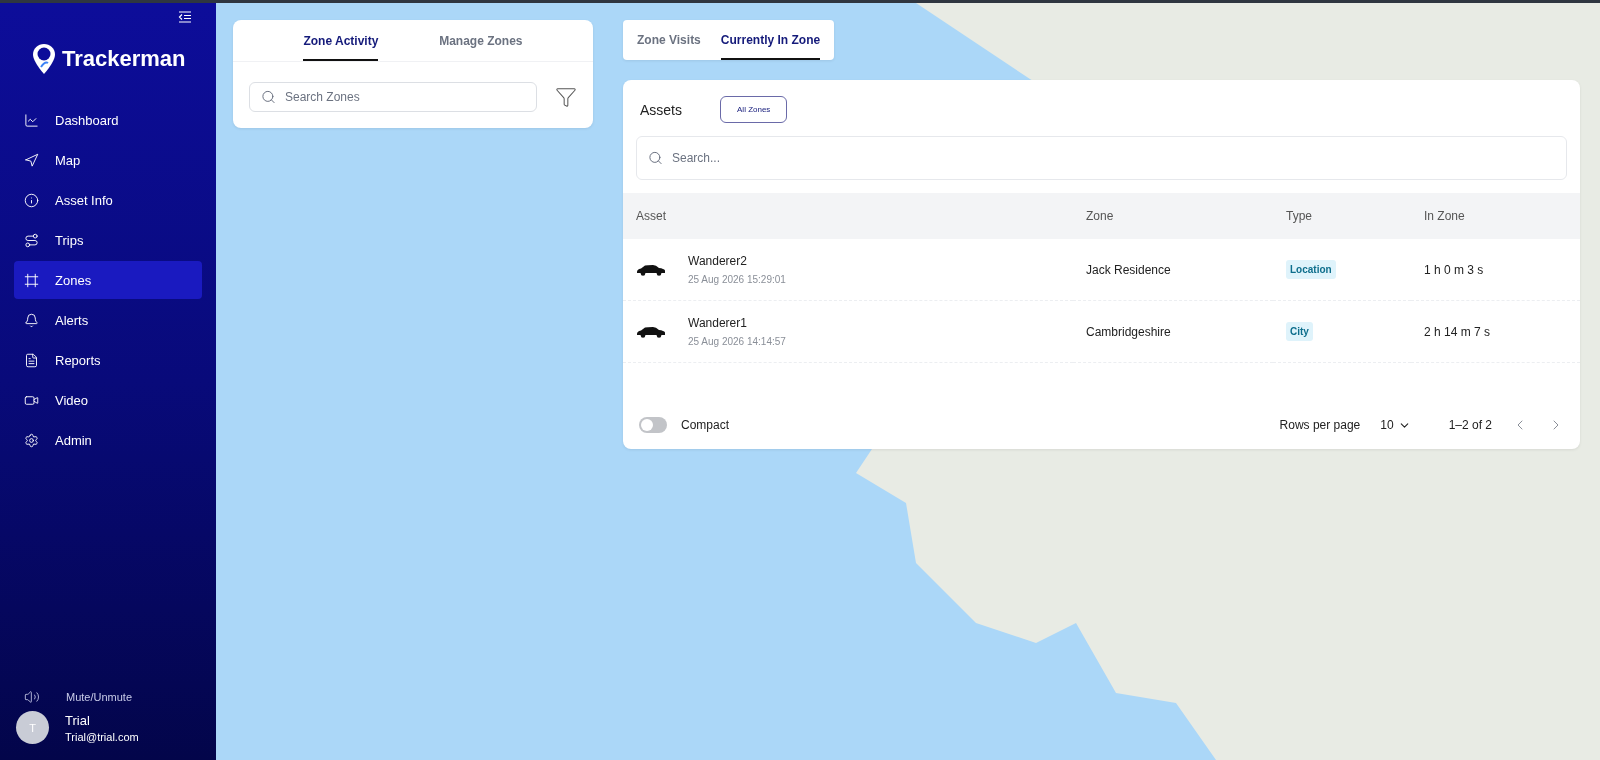  Describe the element at coordinates (1173, 216) in the screenshot. I see `column-header: Zone` at that location.